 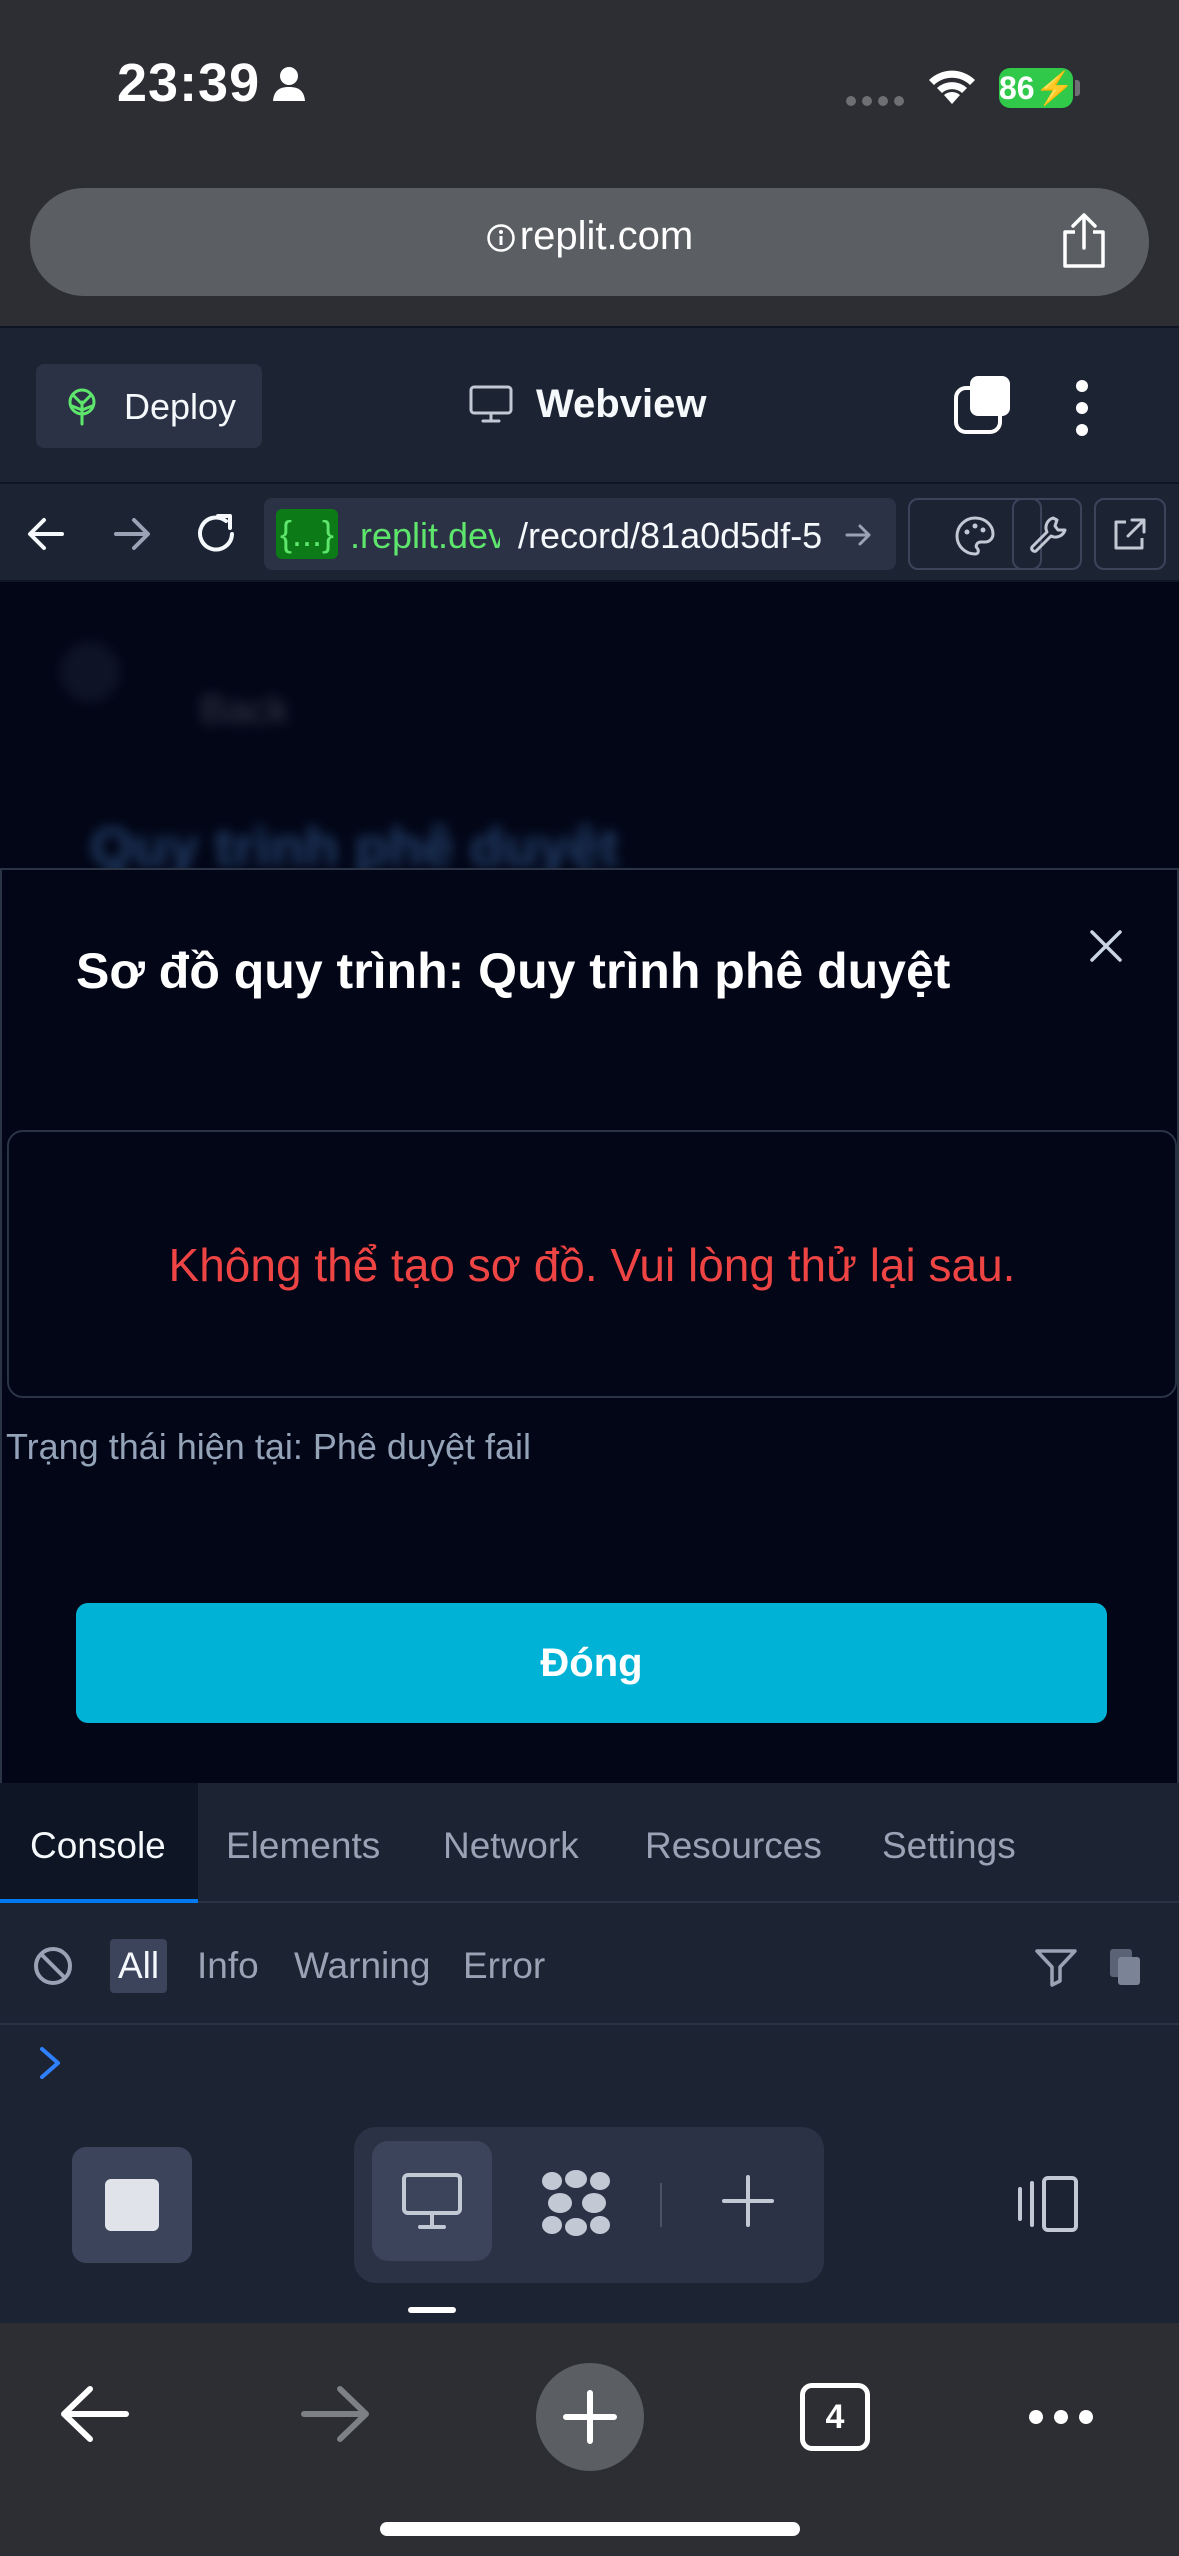 I want to click on tab-settings: Settings, so click(x=949, y=1846).